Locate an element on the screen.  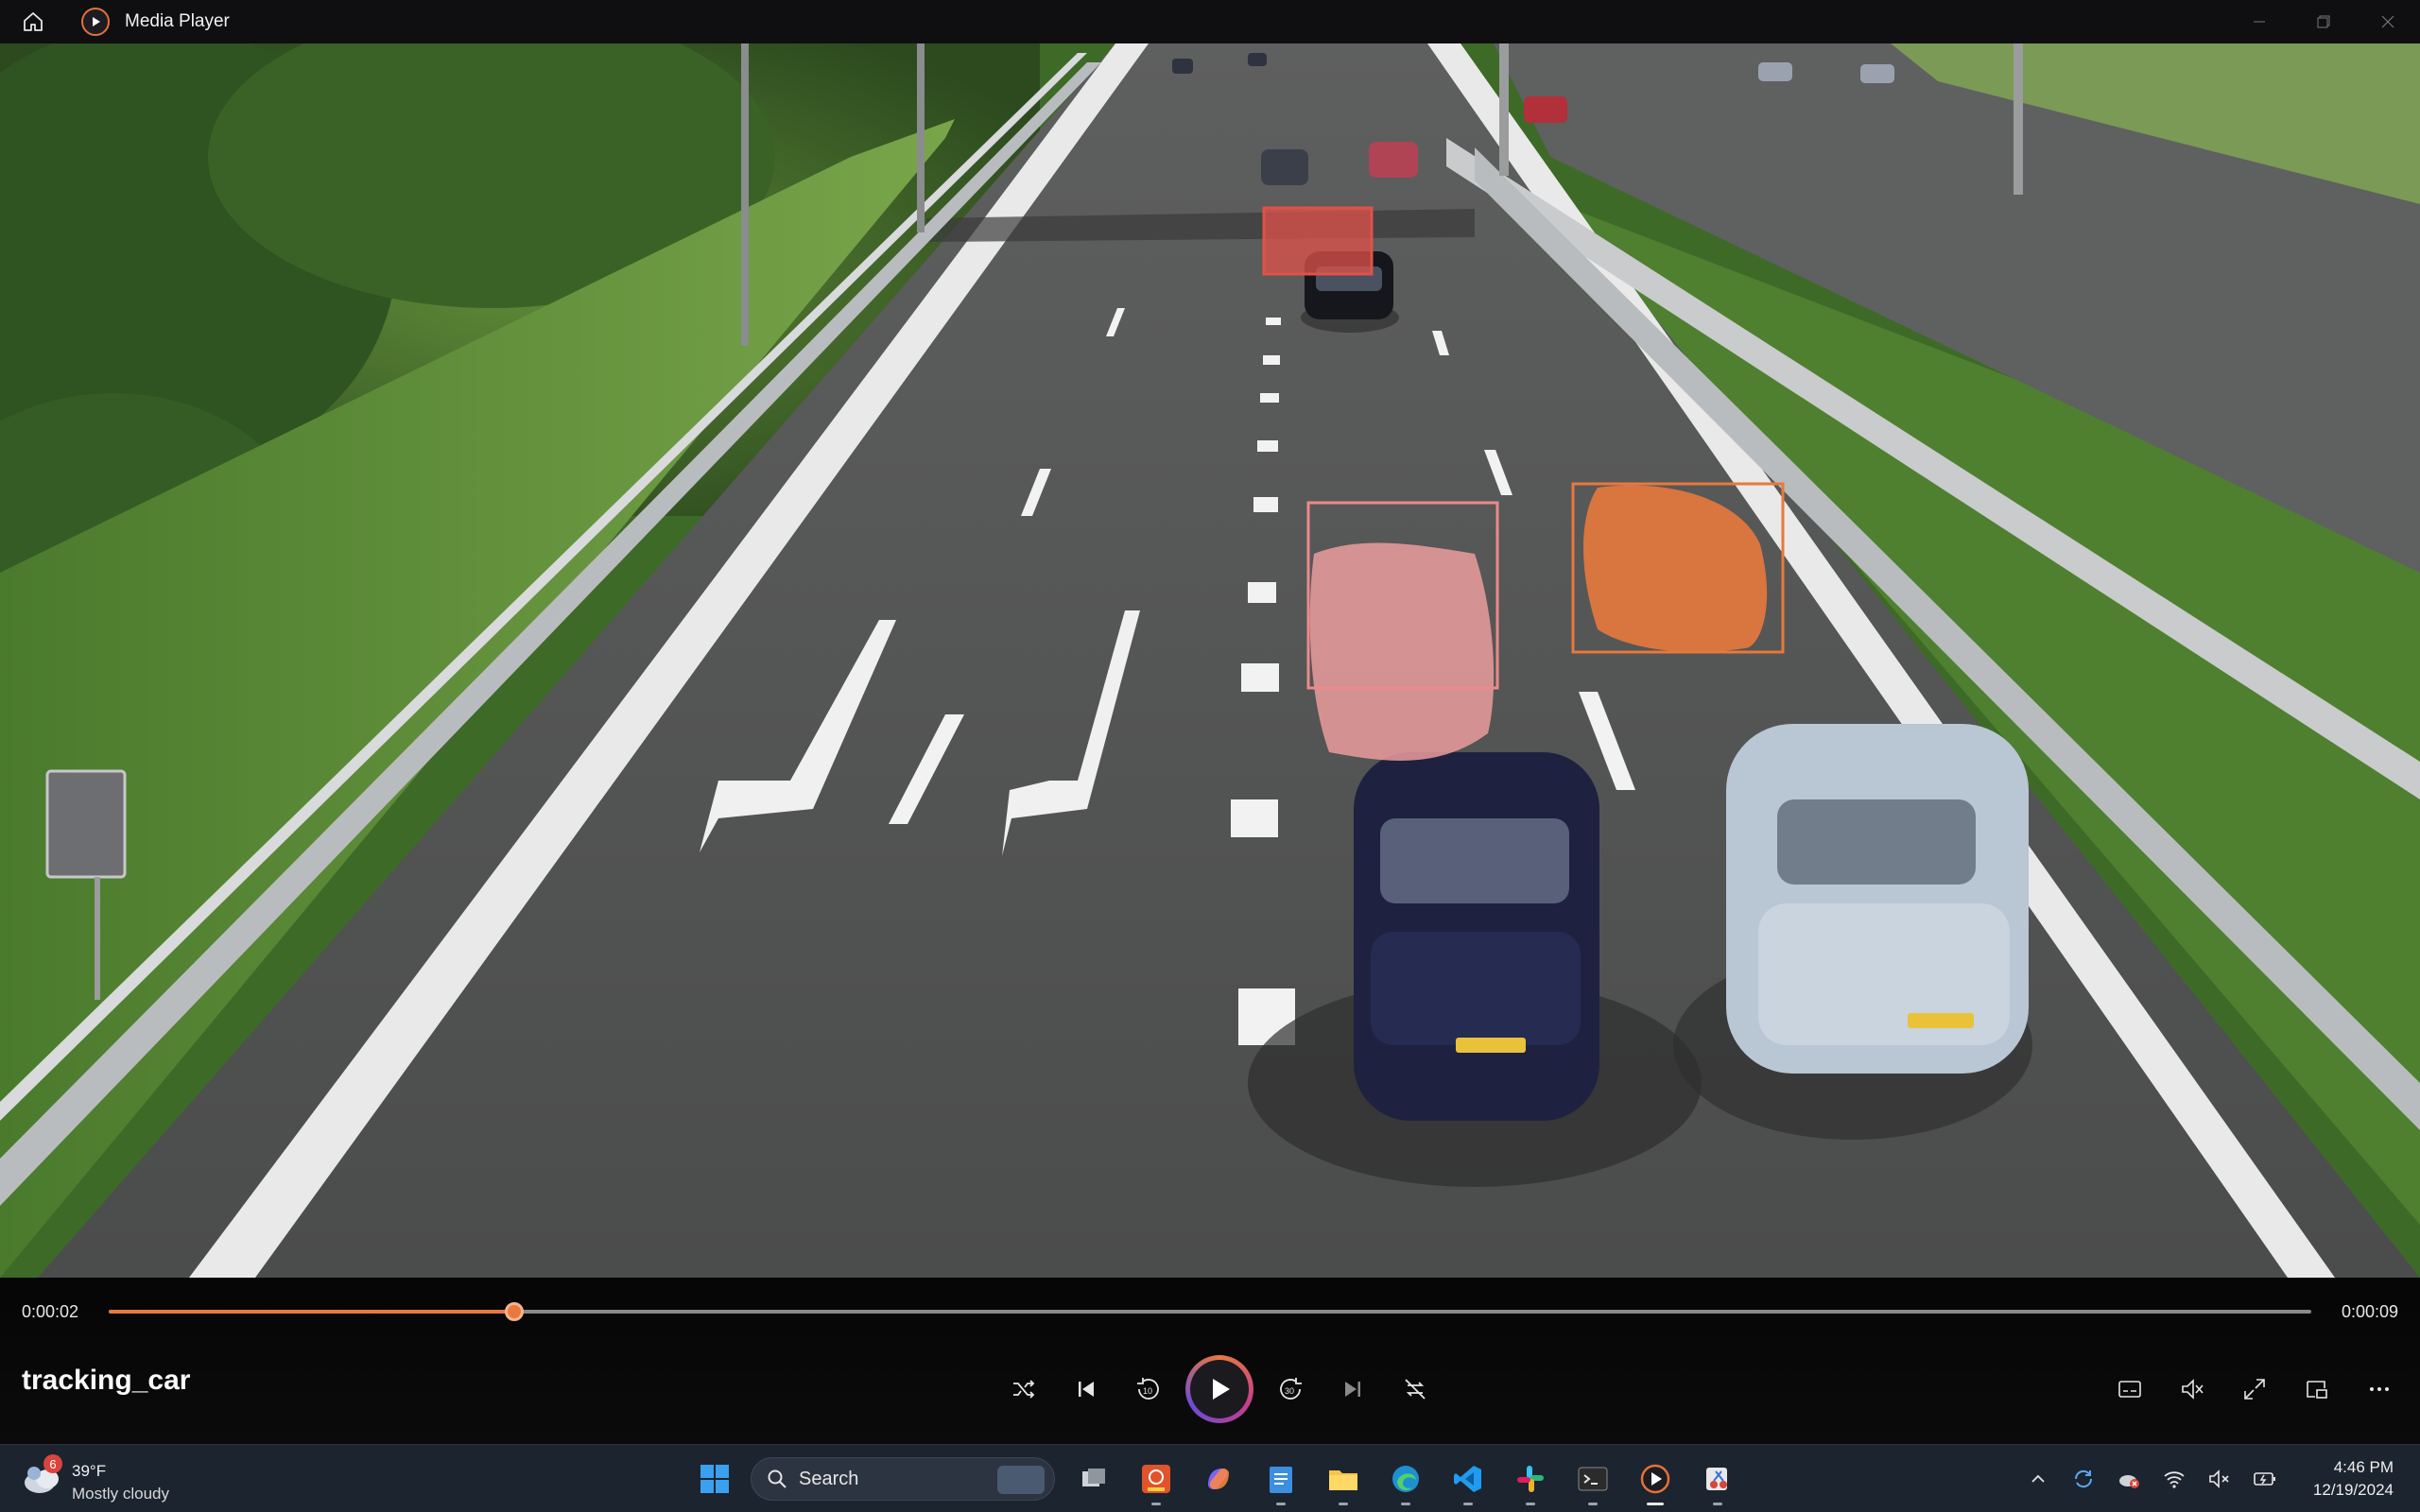
system-tray: 4:46 PM 12/19/2024 is located at coordinates (2217, 1478).